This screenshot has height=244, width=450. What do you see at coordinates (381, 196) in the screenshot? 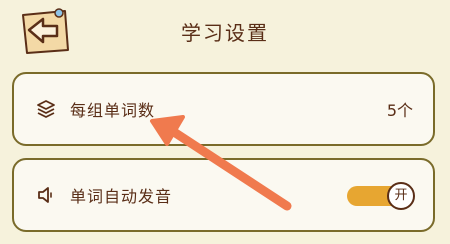
I see `auto-pronounce-toggle: 开` at bounding box center [381, 196].